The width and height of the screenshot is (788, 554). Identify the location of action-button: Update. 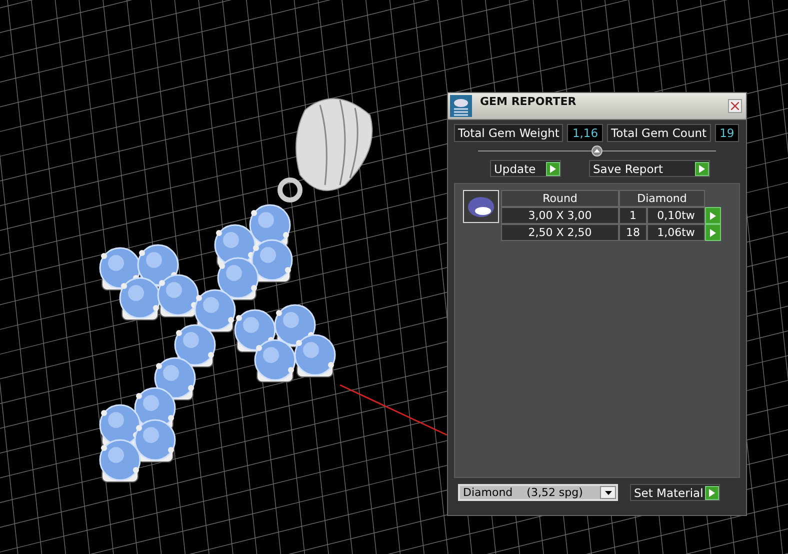
(525, 168).